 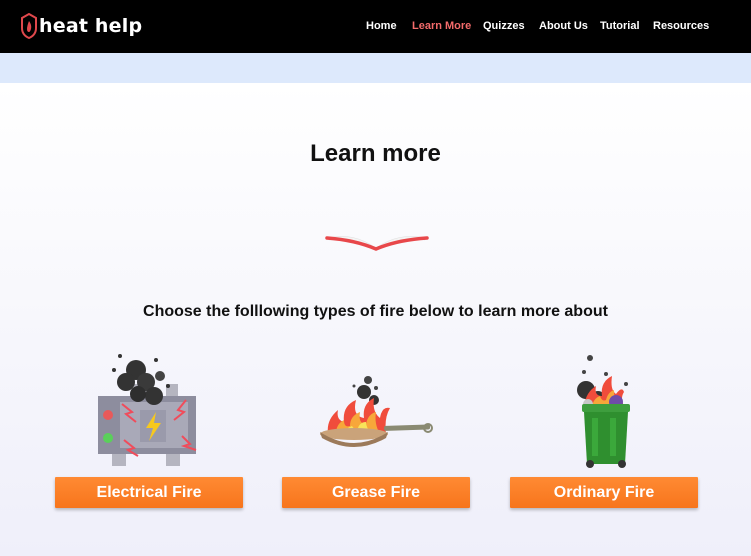 What do you see at coordinates (377, 412) in the screenshot?
I see `grease-fire-pan-icon` at bounding box center [377, 412].